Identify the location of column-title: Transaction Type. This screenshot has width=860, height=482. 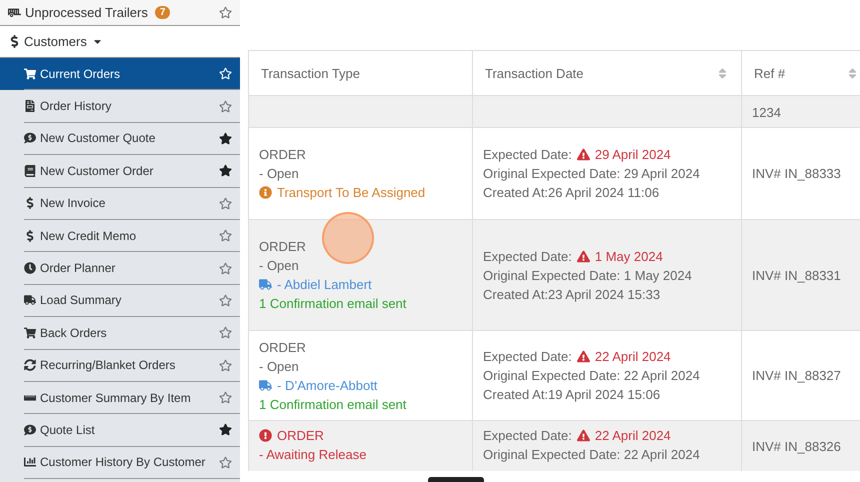
(310, 73).